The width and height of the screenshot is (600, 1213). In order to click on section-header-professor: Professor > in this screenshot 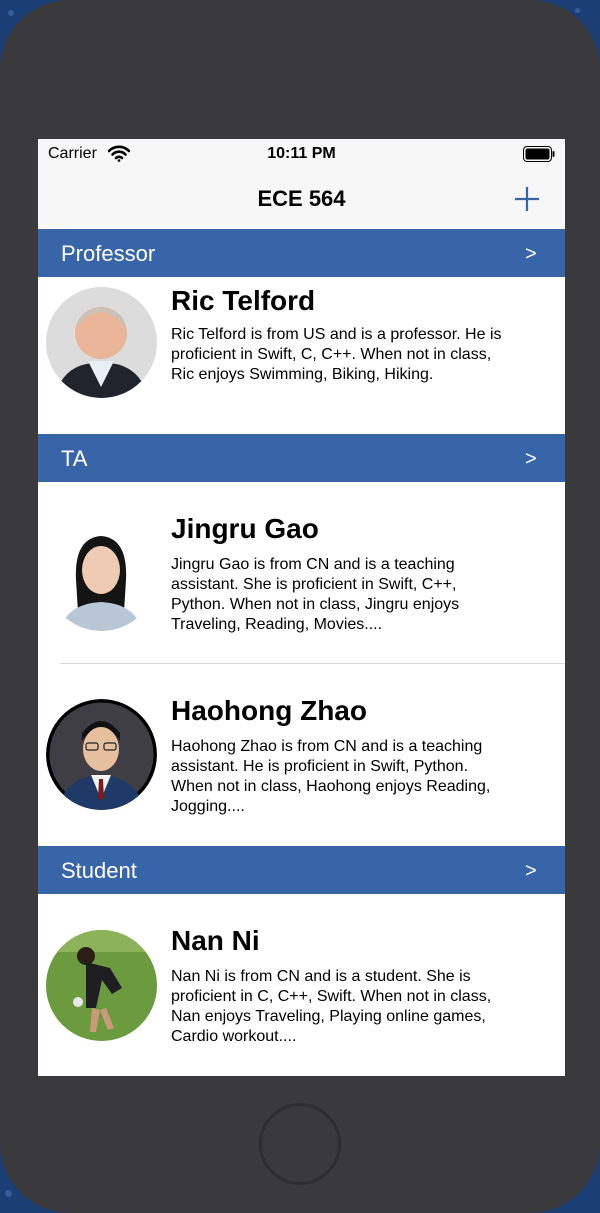, I will do `click(301, 253)`.